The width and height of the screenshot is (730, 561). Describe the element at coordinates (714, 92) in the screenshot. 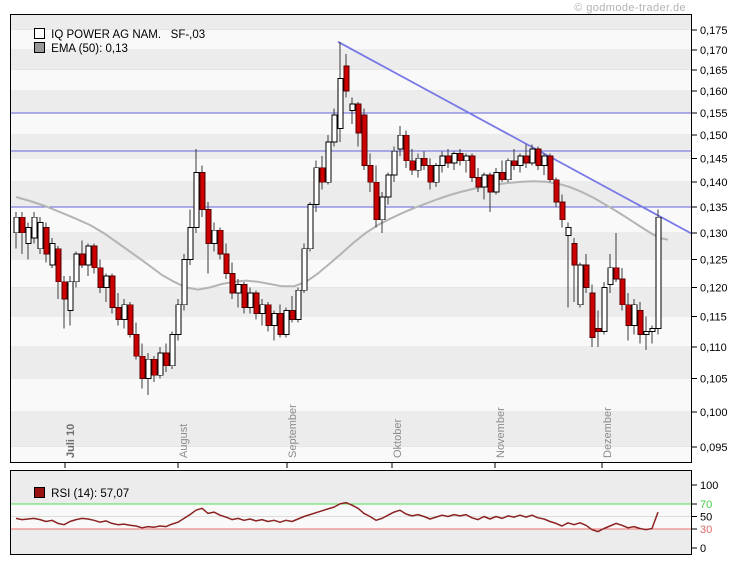

I see `price-tick-label: 0,160` at that location.